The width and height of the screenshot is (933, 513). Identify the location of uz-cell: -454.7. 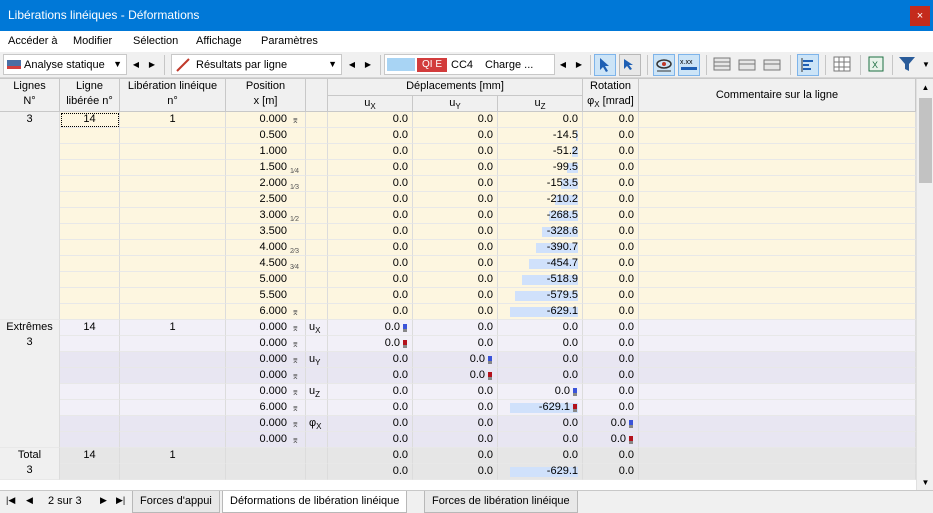
(540, 264).